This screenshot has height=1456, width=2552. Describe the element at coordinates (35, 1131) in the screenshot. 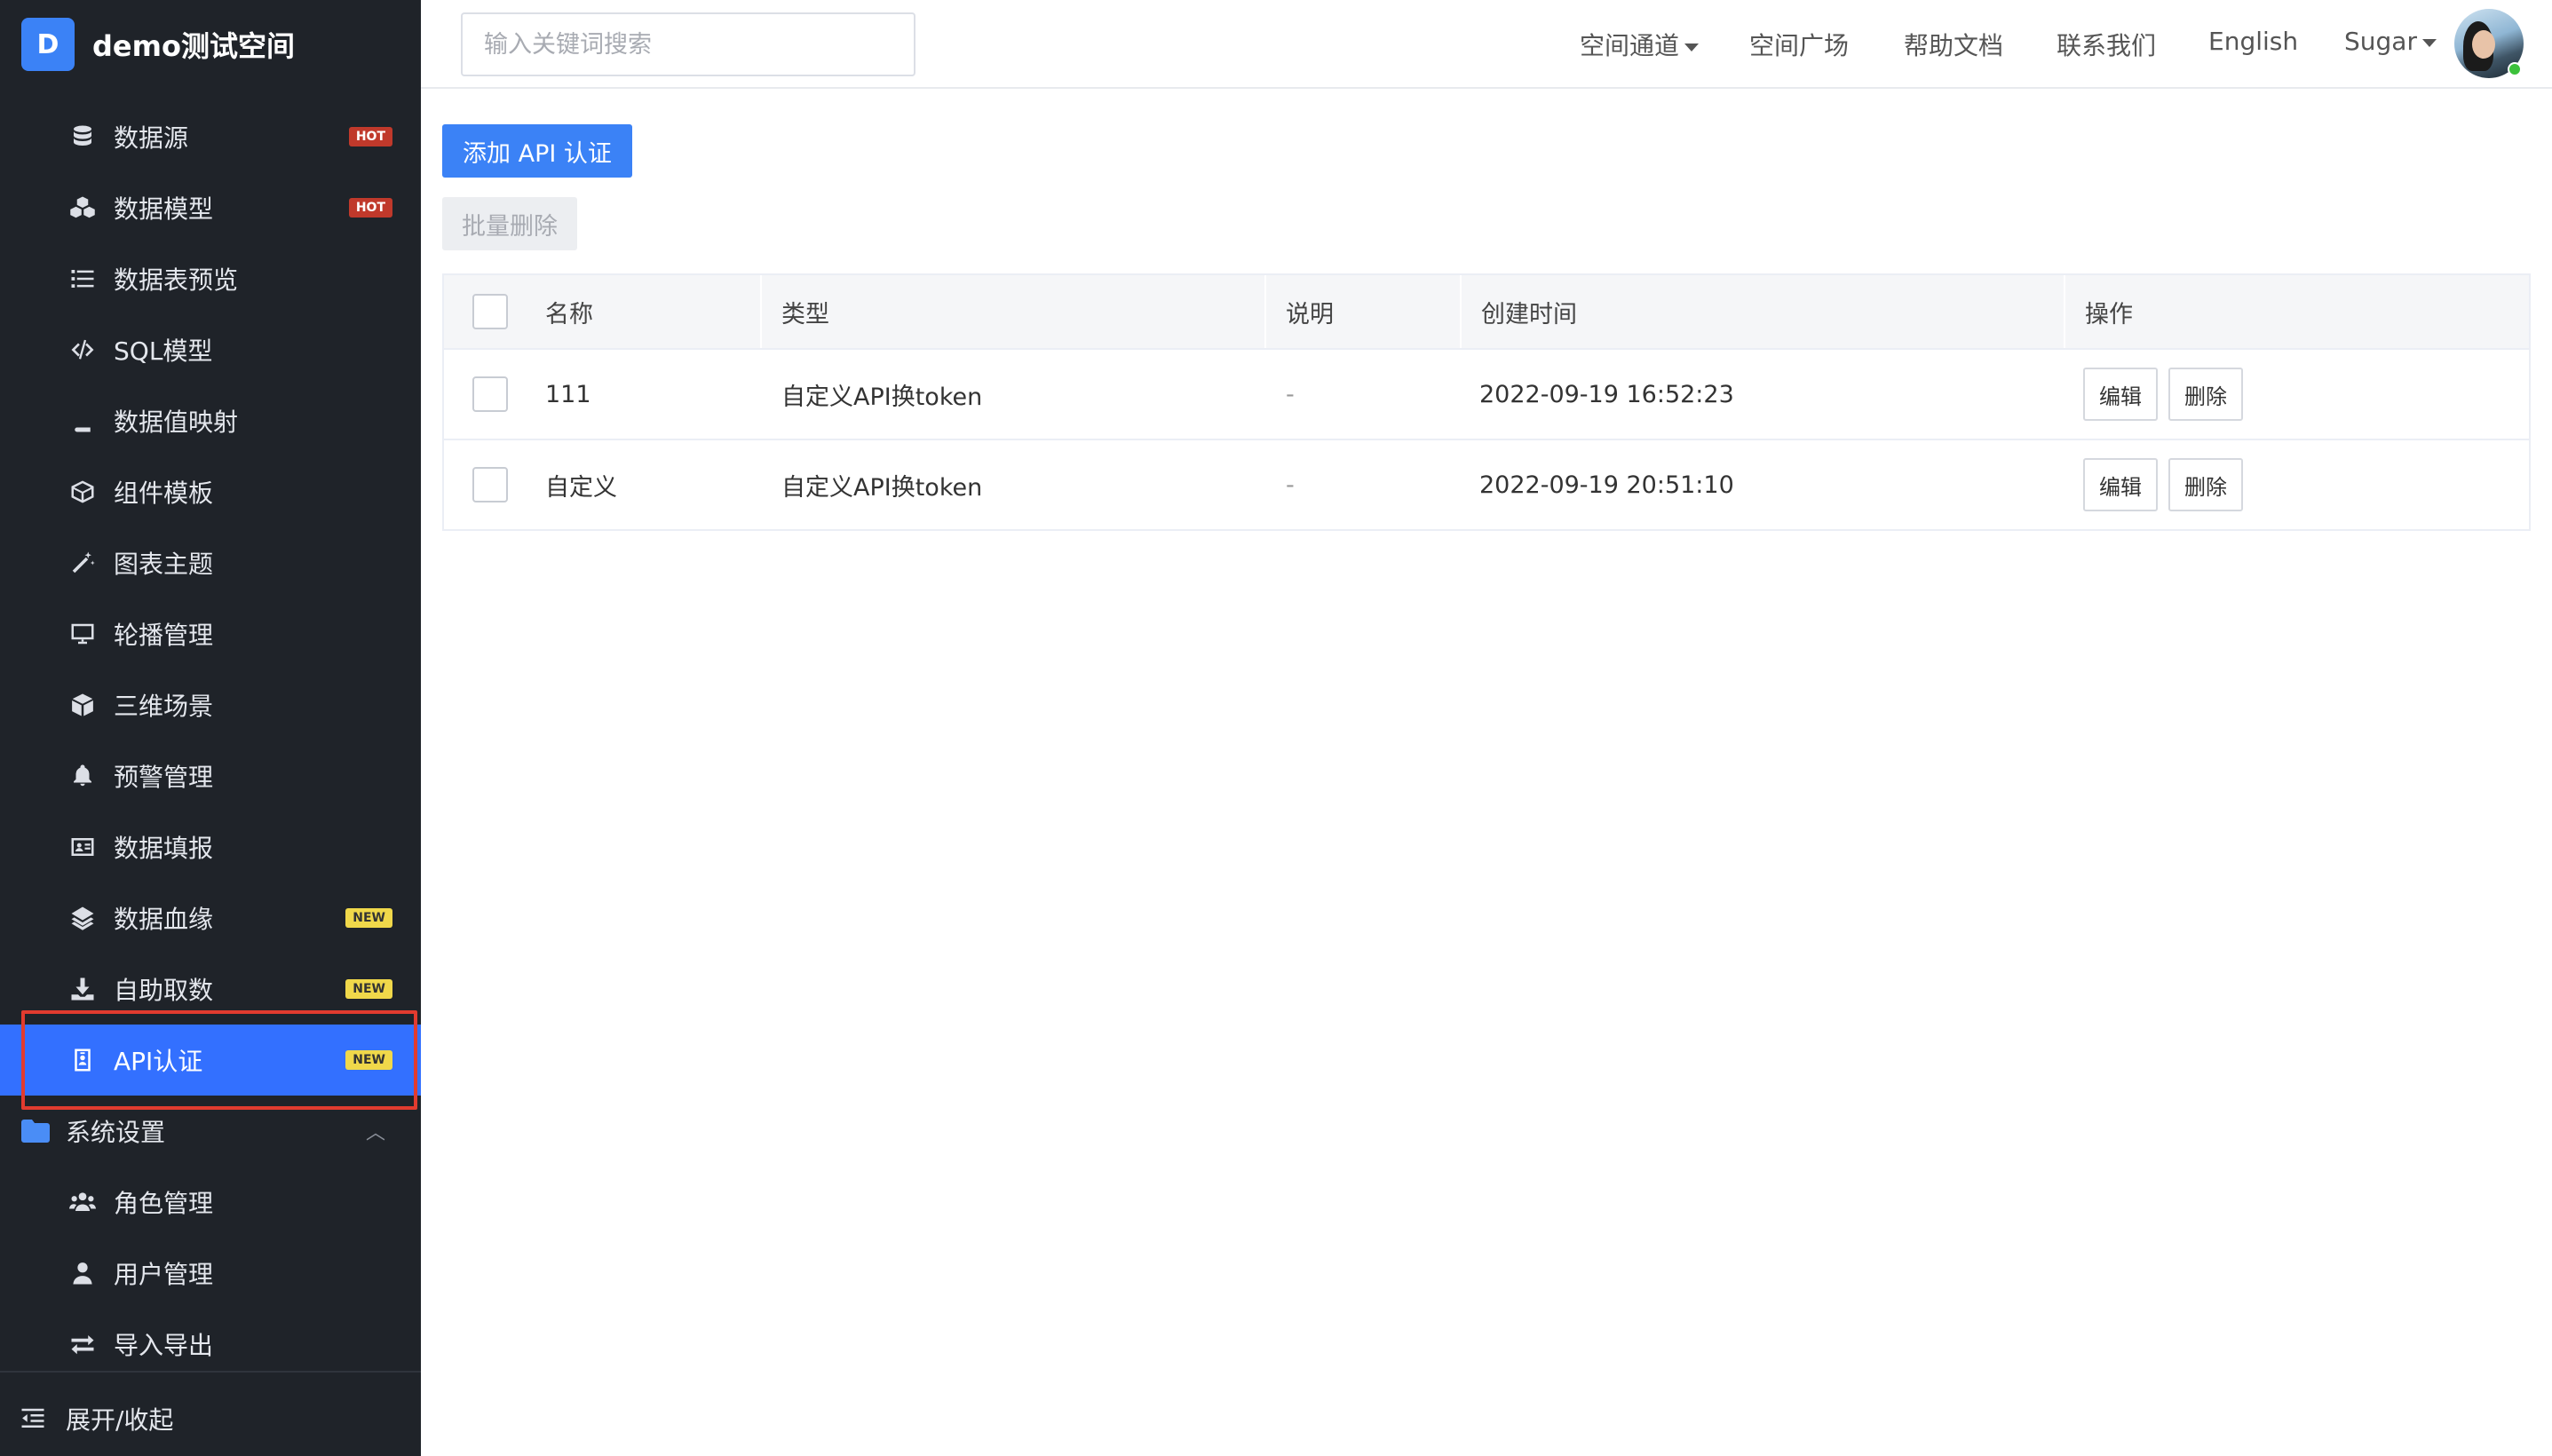

I see `folder-icon` at that location.